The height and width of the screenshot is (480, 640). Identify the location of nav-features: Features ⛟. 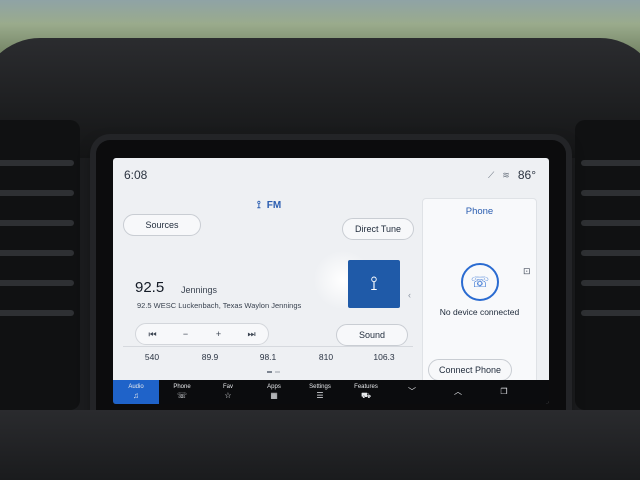
(366, 392).